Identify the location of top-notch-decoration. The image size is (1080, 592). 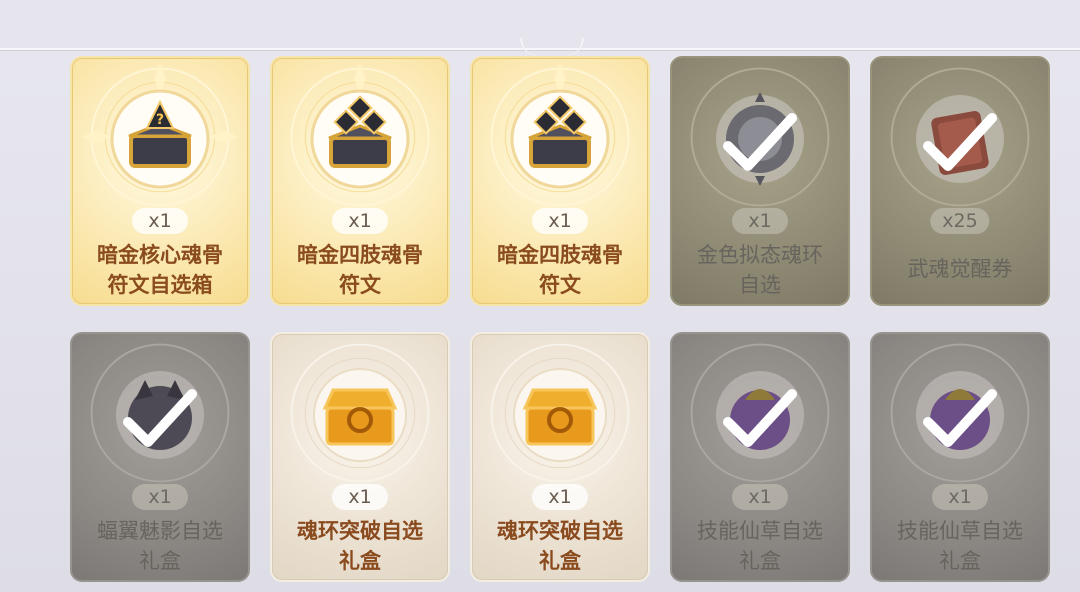
(552, 47).